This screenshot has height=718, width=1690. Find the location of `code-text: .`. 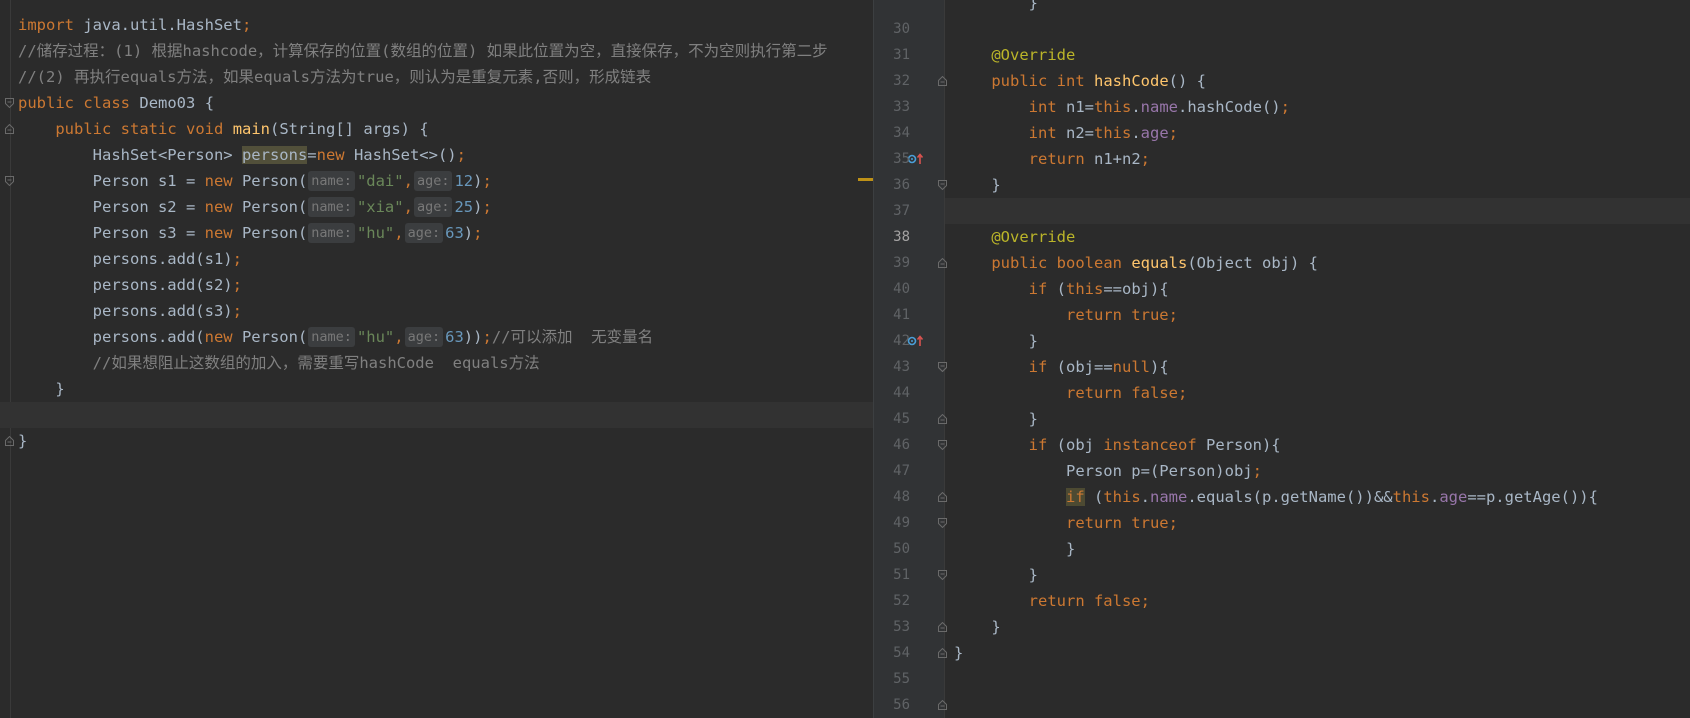

code-text: . is located at coordinates (1434, 497).